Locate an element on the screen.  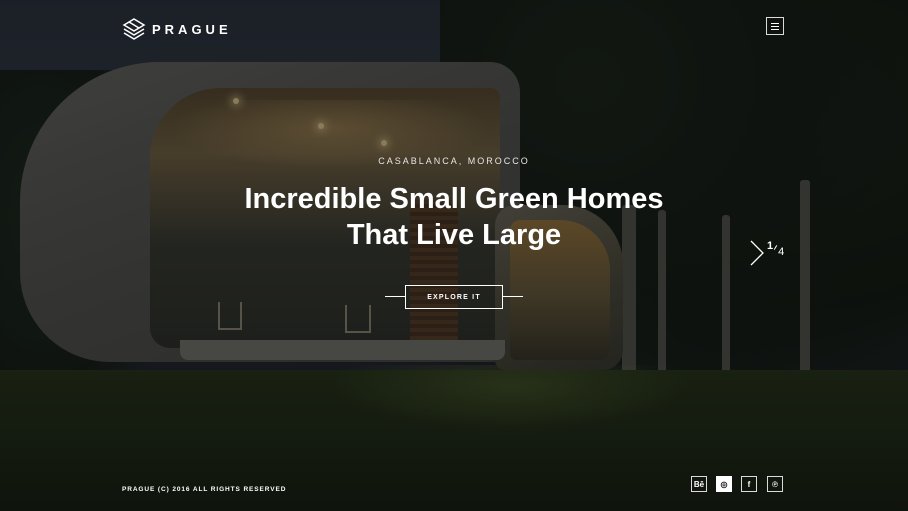
brand-name: PRAGUE is located at coordinates (192, 29).